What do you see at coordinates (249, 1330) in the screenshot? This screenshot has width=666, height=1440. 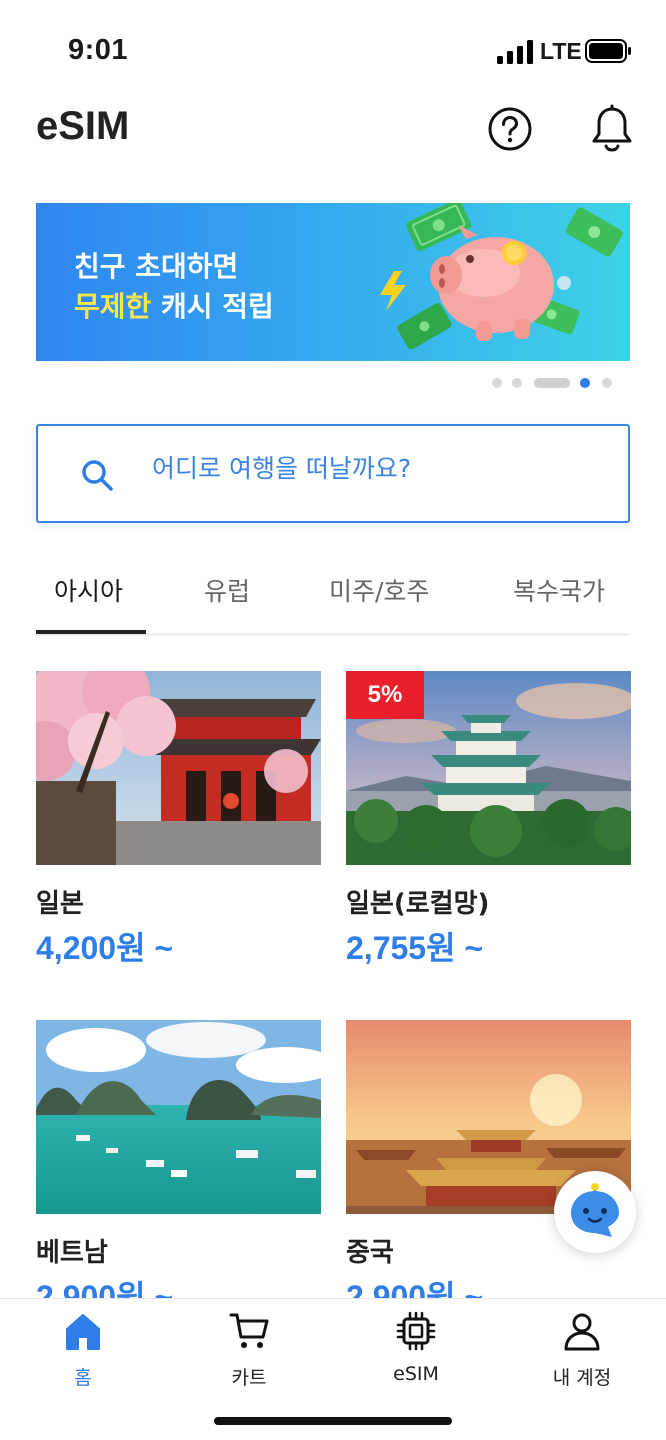 I see `cart-icon` at bounding box center [249, 1330].